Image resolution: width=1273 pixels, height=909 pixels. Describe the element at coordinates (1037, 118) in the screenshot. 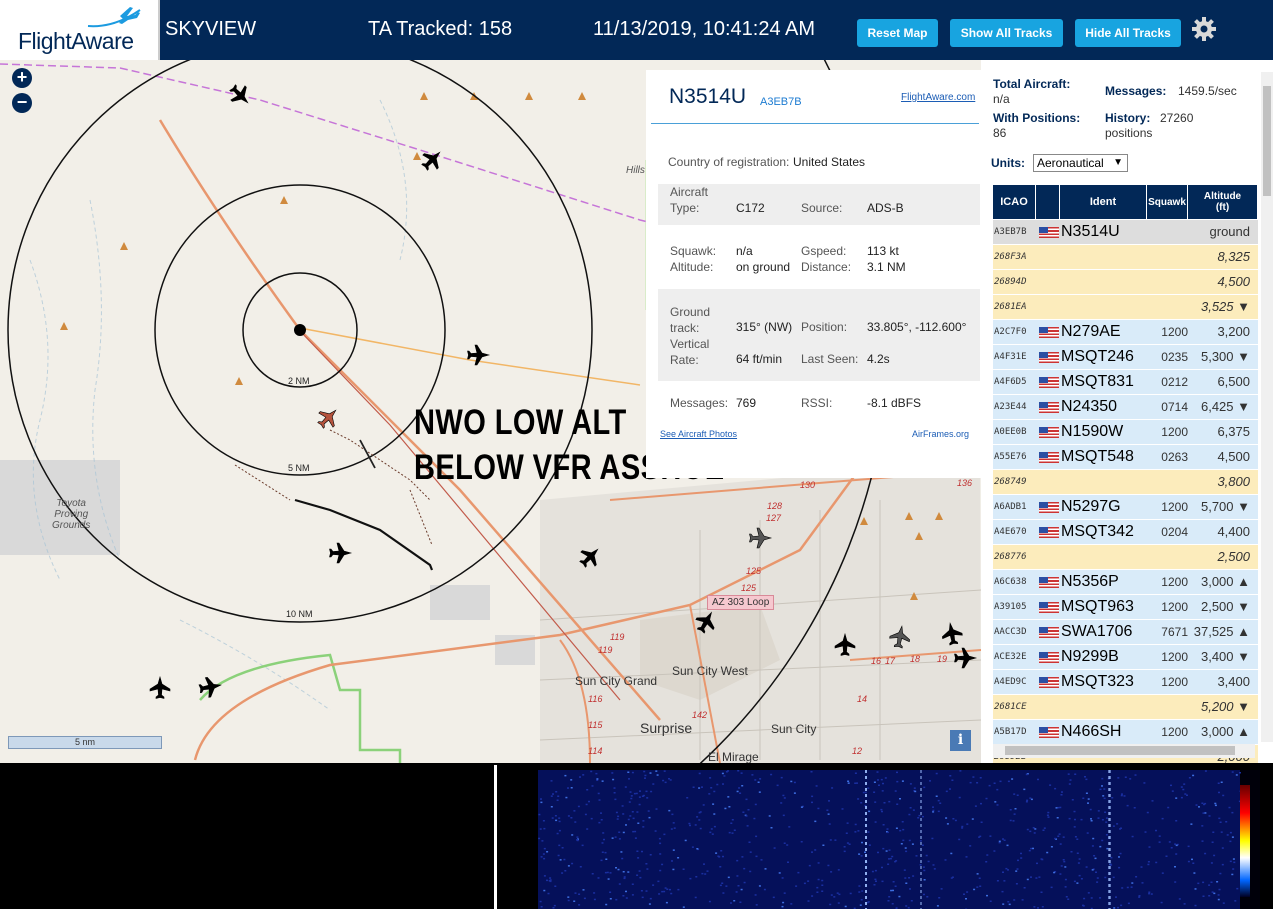

I see `with-positions-label: With Positions:` at that location.